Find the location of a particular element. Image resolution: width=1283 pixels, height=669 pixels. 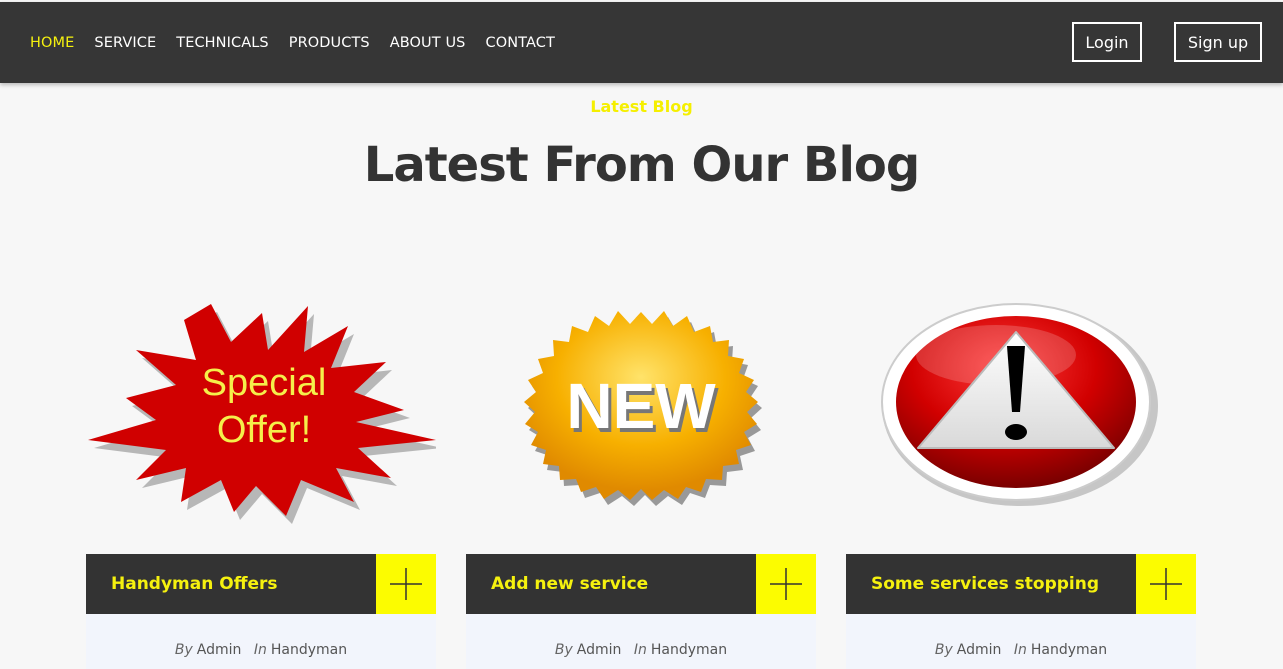

blog-card-title: Add new service is located at coordinates (569, 584).